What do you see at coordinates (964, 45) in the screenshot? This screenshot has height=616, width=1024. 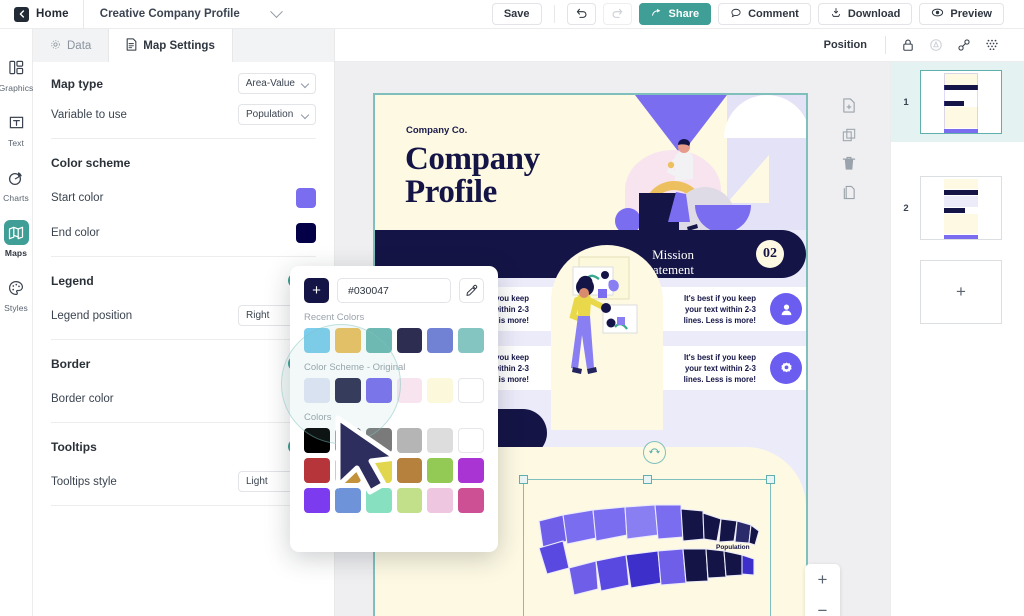 I see `link-icon` at bounding box center [964, 45].